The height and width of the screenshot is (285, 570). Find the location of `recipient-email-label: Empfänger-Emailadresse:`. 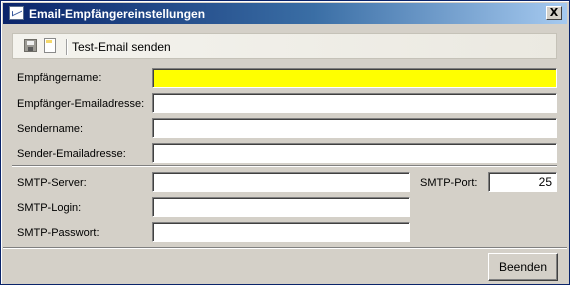

recipient-email-label: Empfänger-Emailadresse: is located at coordinates (81, 104).